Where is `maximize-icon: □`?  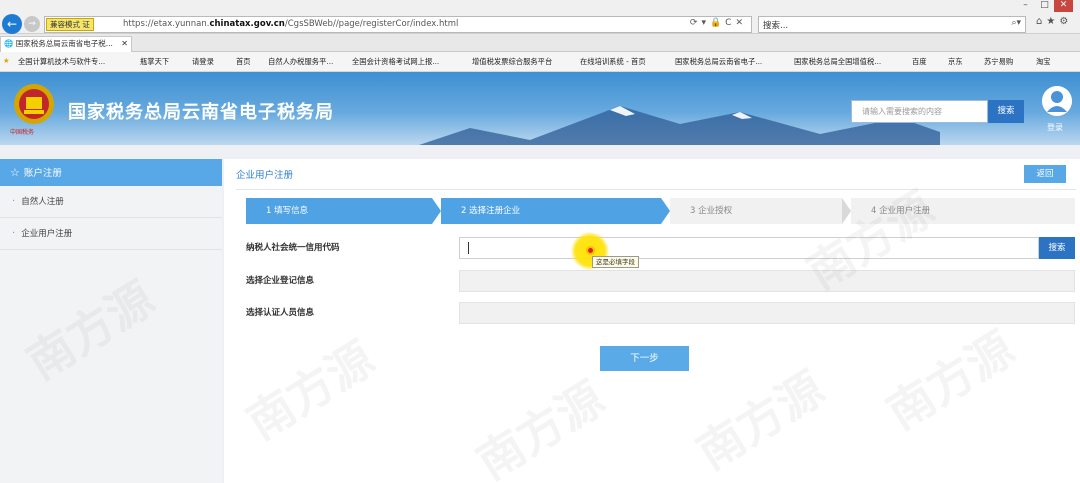
maximize-icon: □ is located at coordinates (1044, 6).